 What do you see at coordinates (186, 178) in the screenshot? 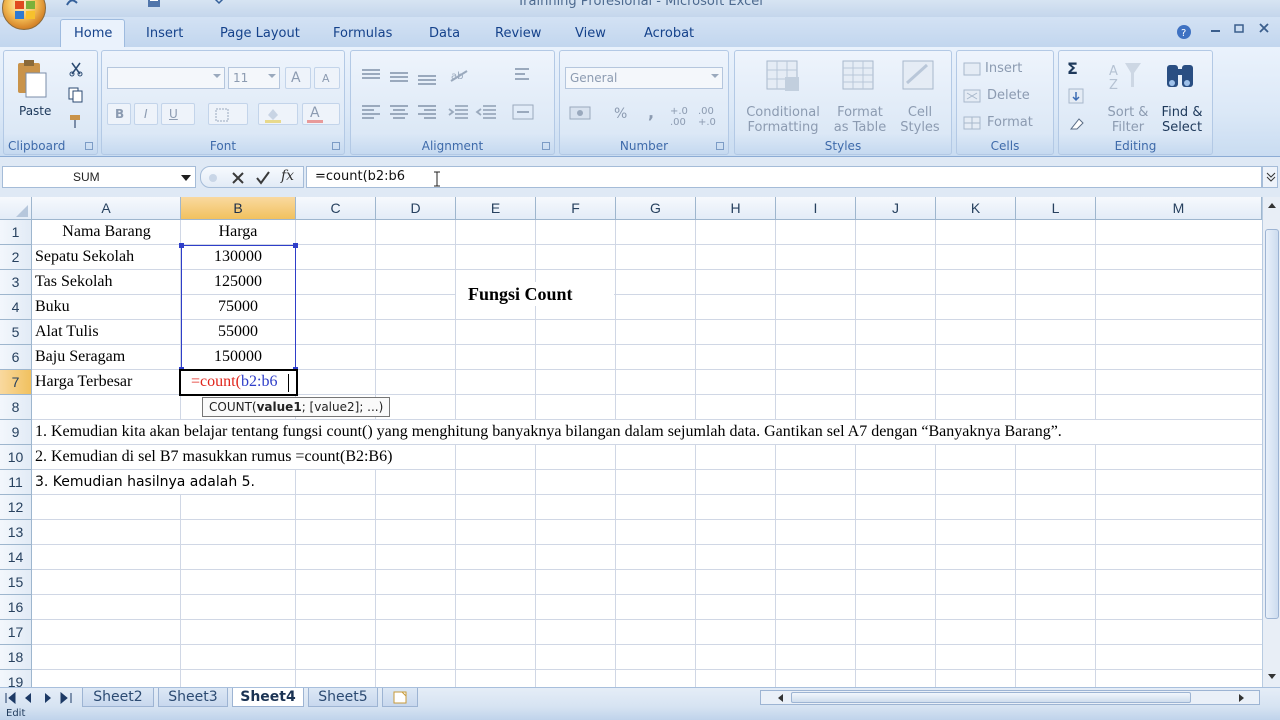
I see `name-box-dropdown-icon` at bounding box center [186, 178].